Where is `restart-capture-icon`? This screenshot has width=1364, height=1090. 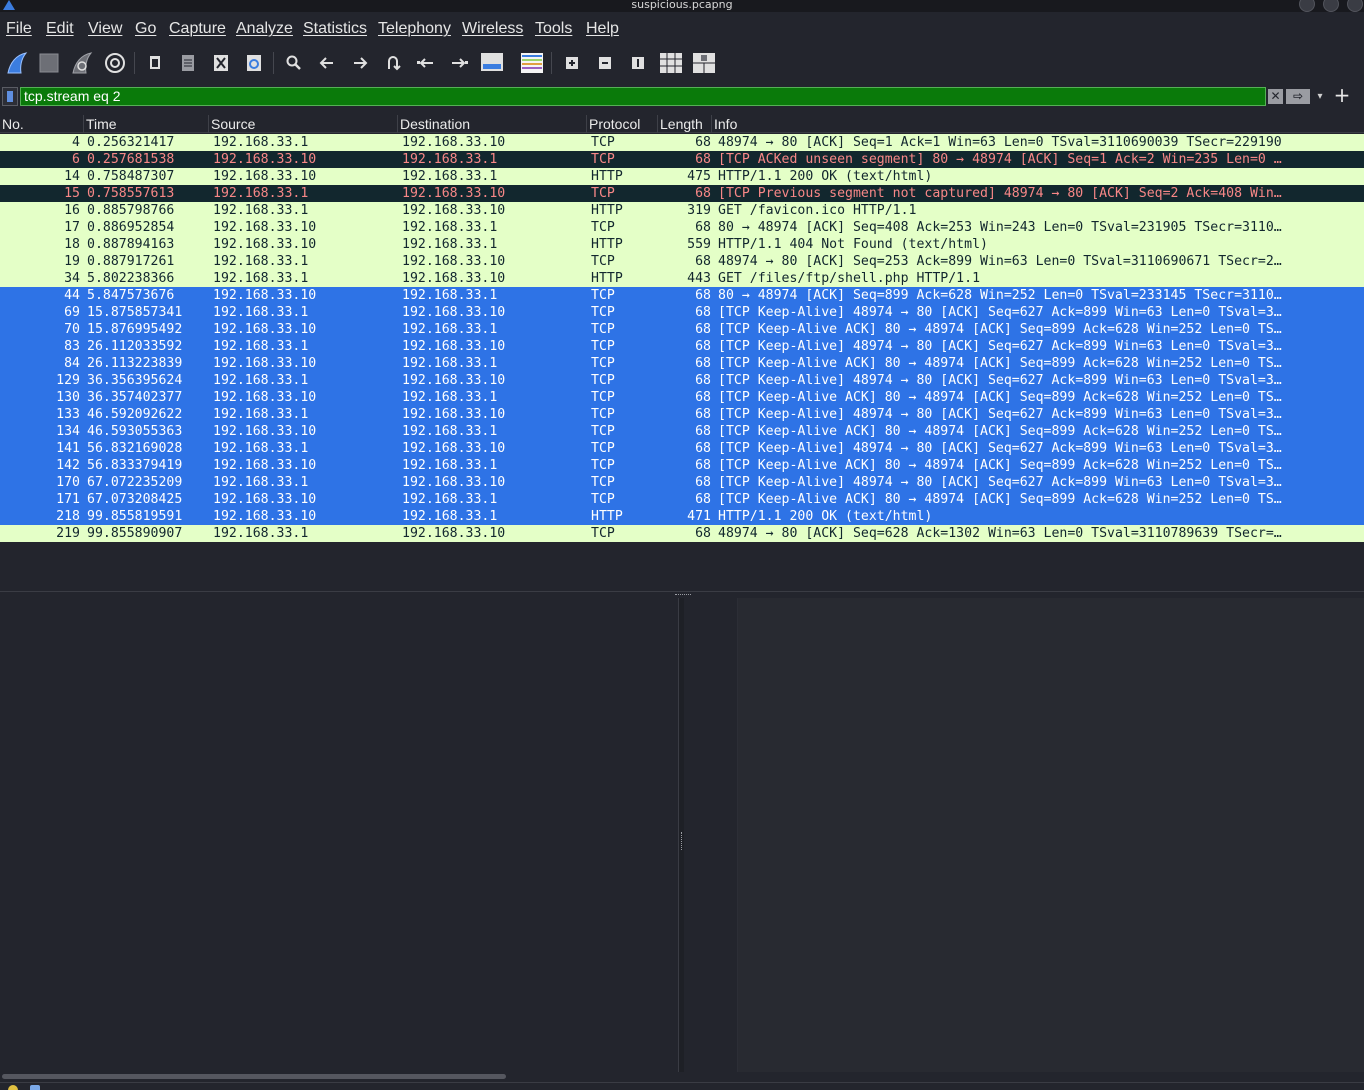
restart-capture-icon is located at coordinates (82, 63).